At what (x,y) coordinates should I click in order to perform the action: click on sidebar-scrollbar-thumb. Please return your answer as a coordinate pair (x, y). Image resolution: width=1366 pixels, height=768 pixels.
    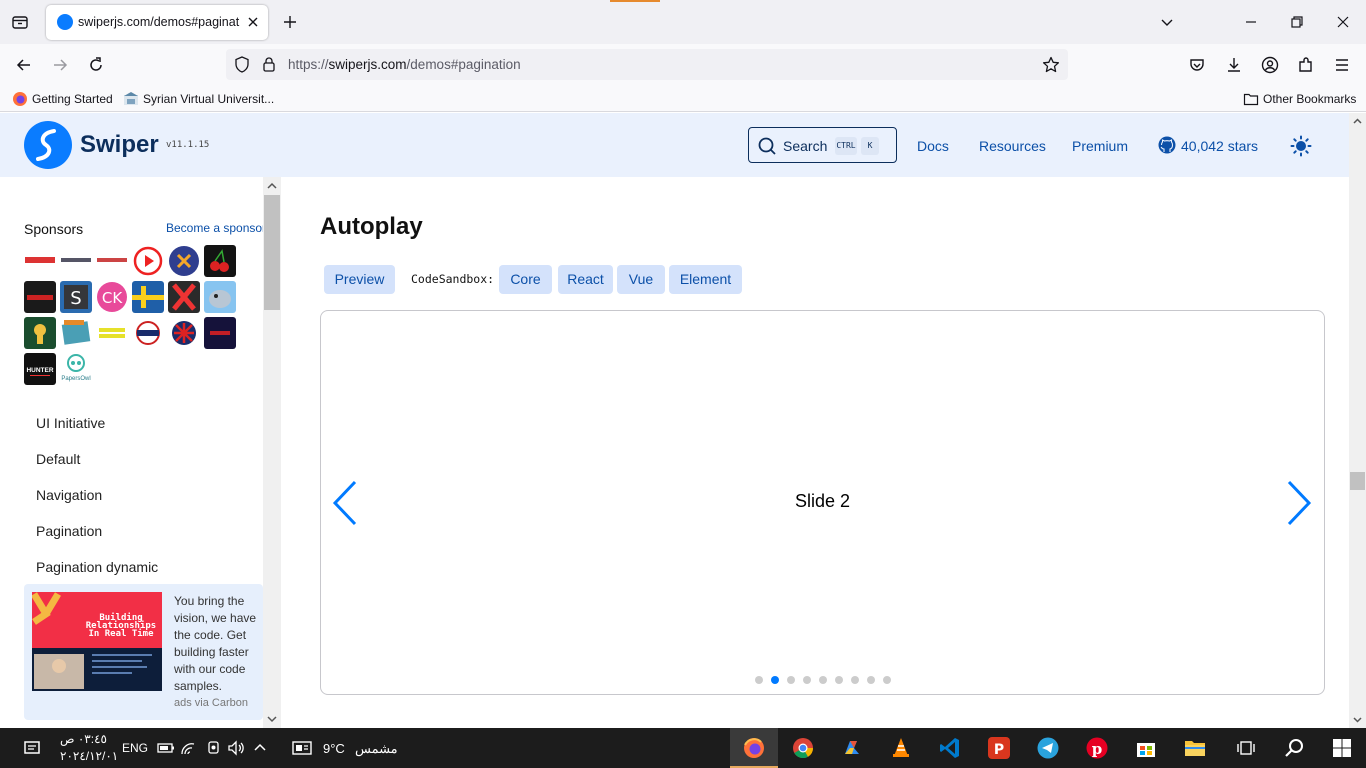
    Looking at the image, I should click on (272, 252).